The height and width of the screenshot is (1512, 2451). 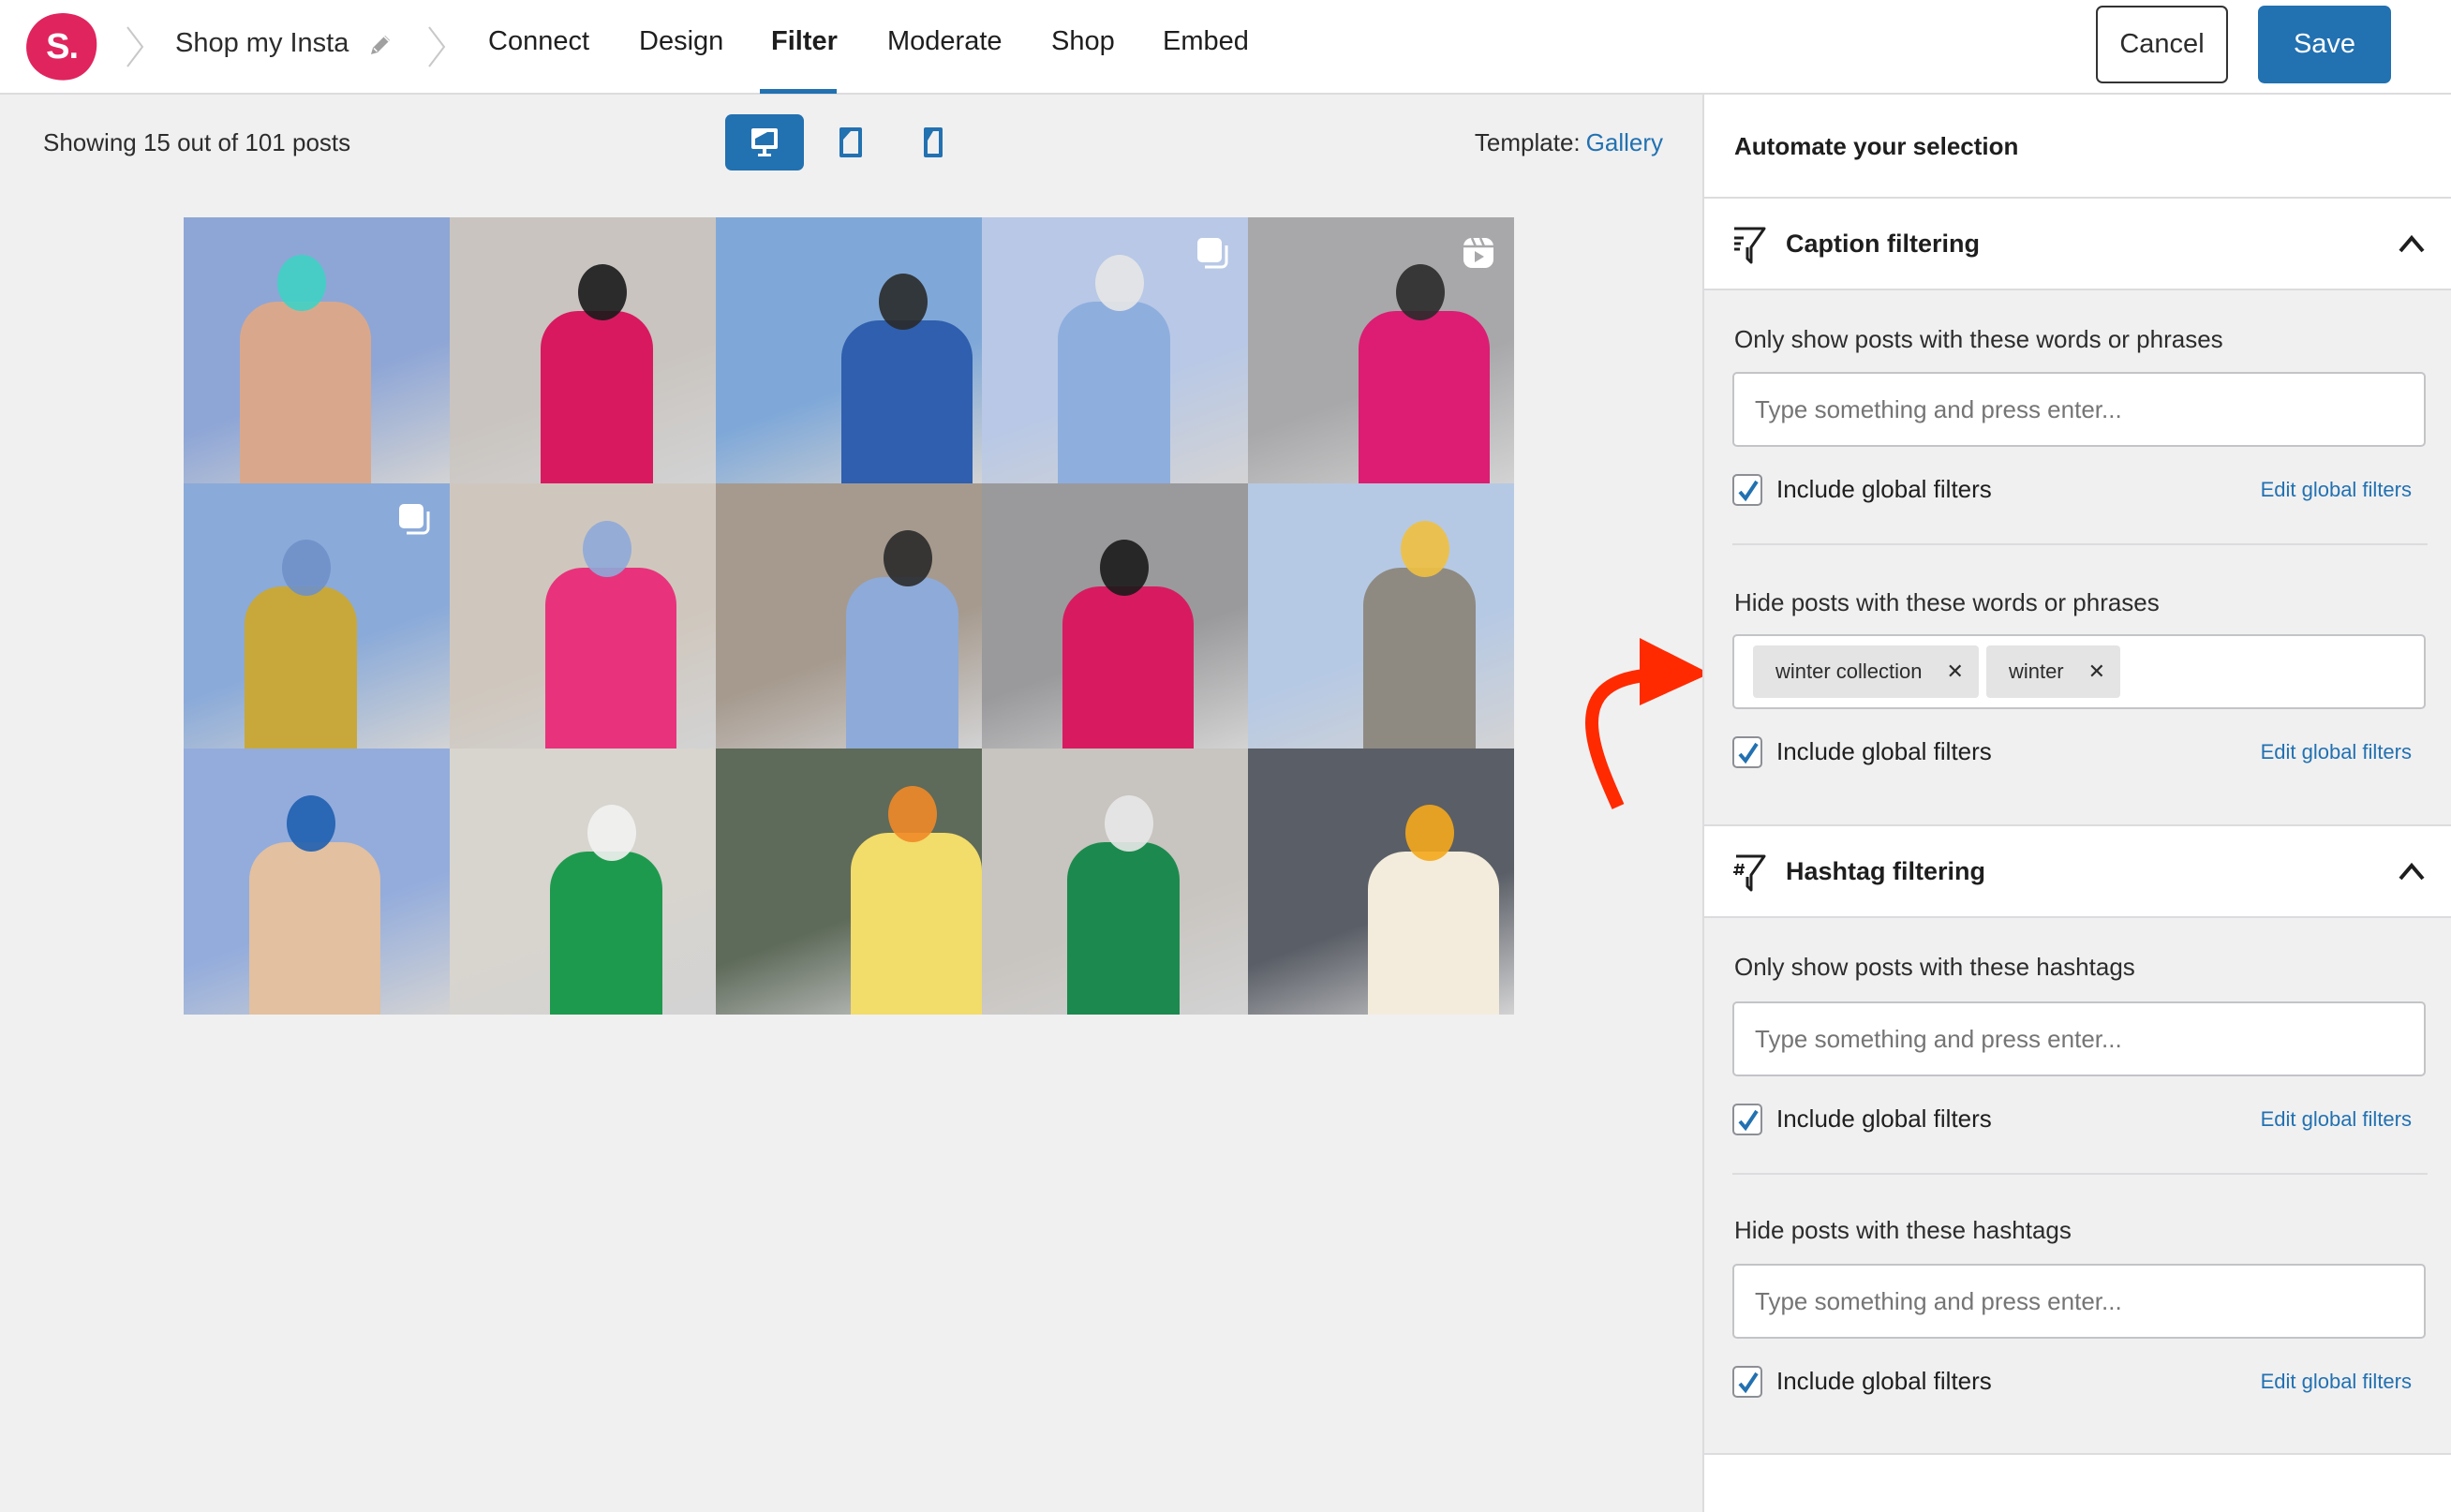 I want to click on device-phone-button, so click(x=933, y=142).